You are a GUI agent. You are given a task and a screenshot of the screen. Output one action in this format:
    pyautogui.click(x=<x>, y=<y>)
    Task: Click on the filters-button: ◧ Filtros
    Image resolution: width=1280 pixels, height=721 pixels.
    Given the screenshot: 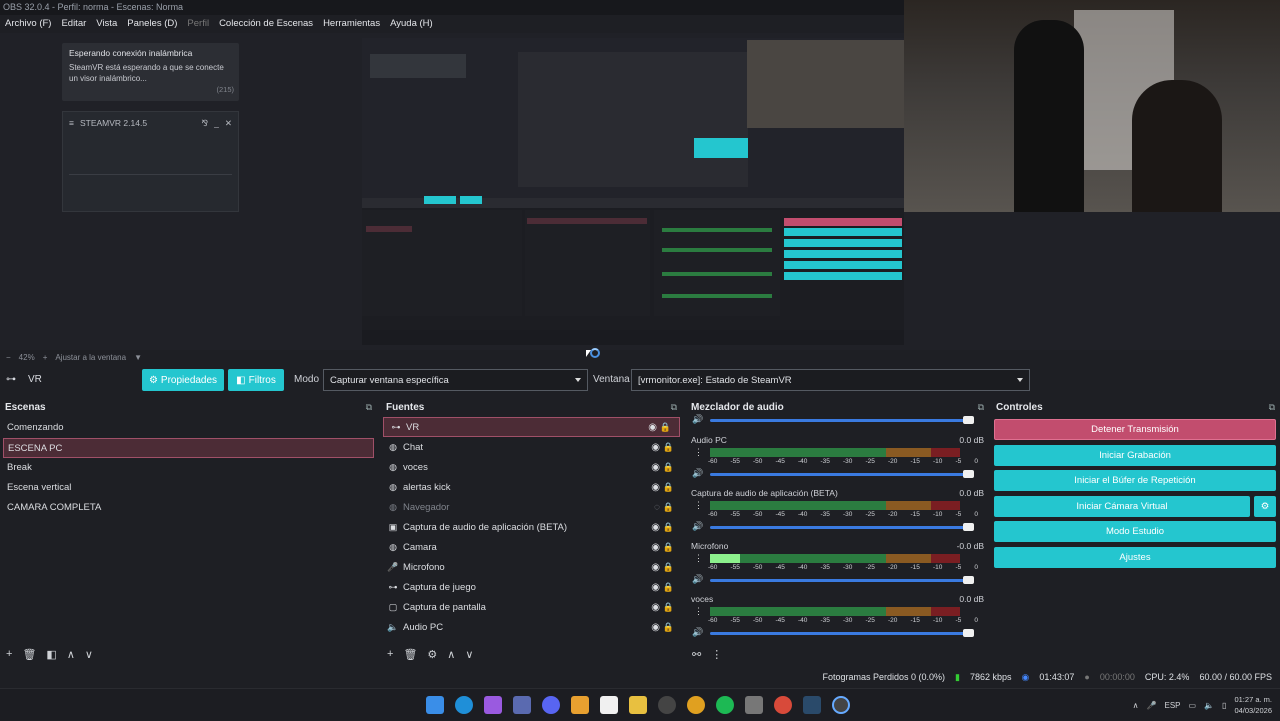 What is the action you would take?
    pyautogui.click(x=256, y=380)
    